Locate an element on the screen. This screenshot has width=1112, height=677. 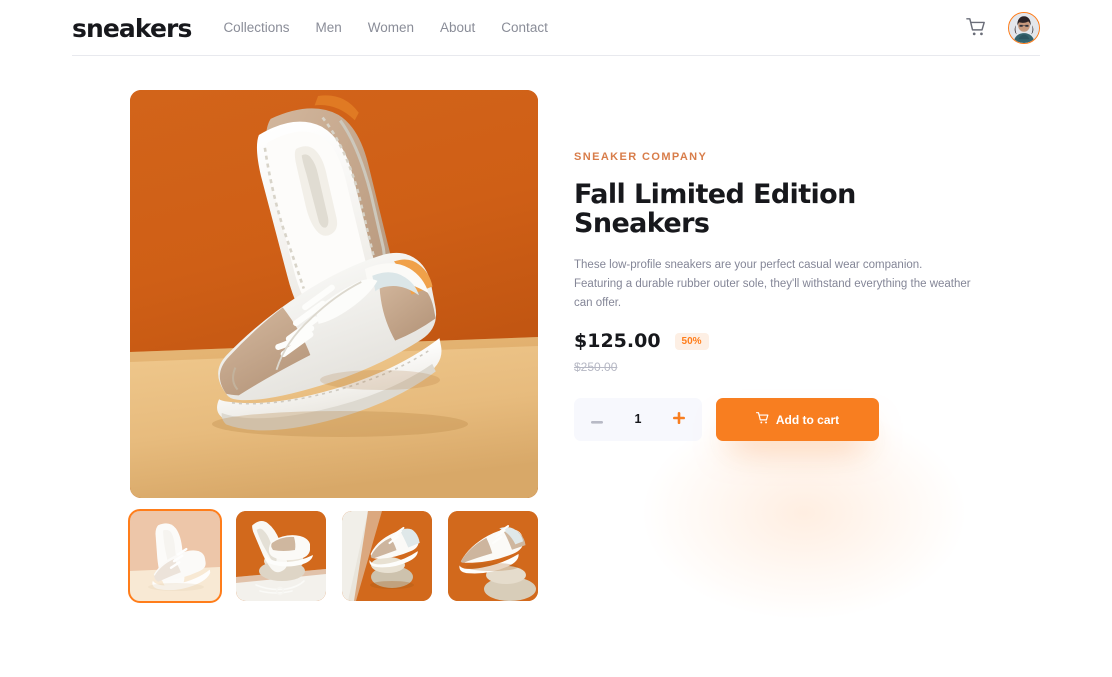
nav-item-women: Women is located at coordinates (391, 28).